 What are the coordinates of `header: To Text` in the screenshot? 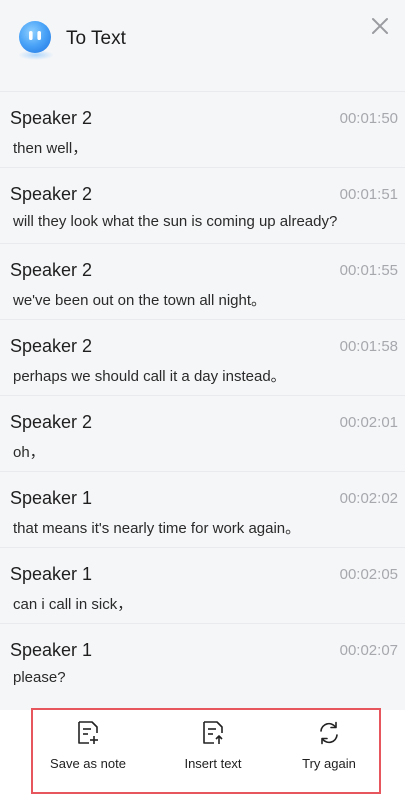 It's located at (202, 40).